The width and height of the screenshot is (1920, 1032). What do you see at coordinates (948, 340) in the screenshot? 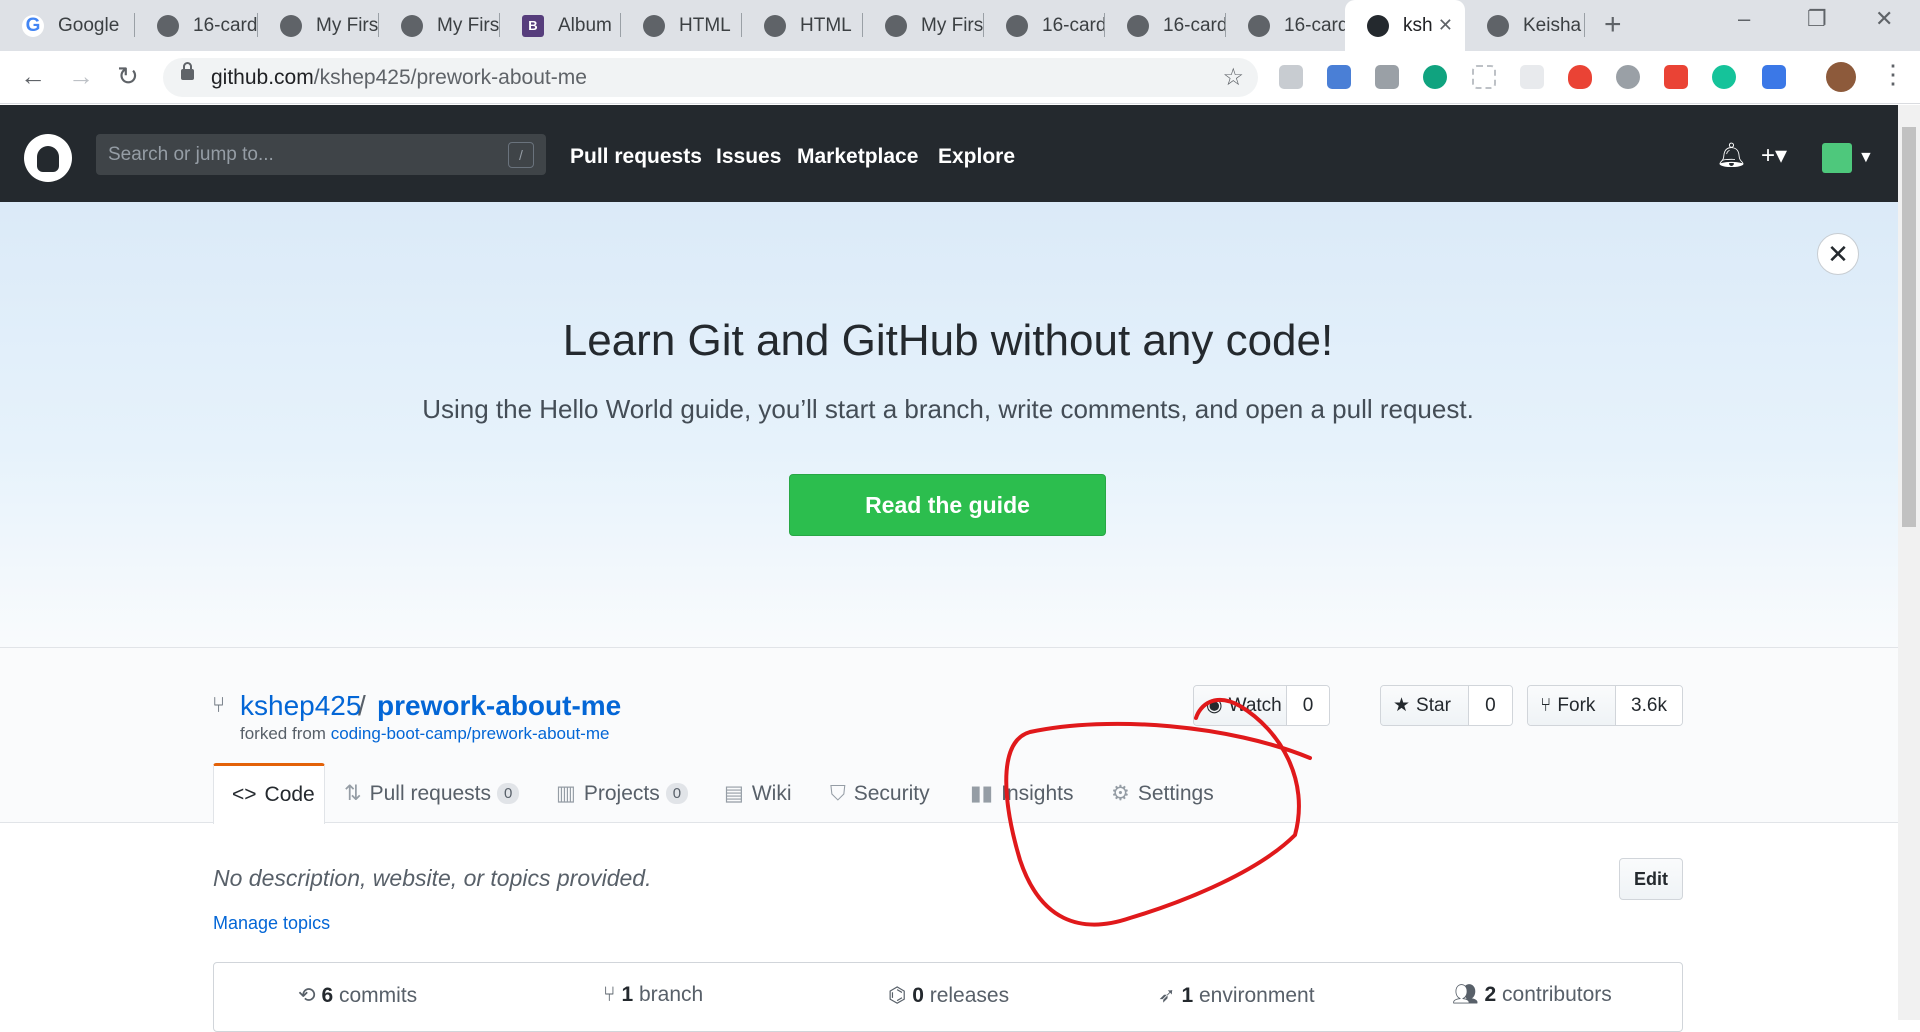
I see `banner-title: Learn Git and GitHub without any code!` at bounding box center [948, 340].